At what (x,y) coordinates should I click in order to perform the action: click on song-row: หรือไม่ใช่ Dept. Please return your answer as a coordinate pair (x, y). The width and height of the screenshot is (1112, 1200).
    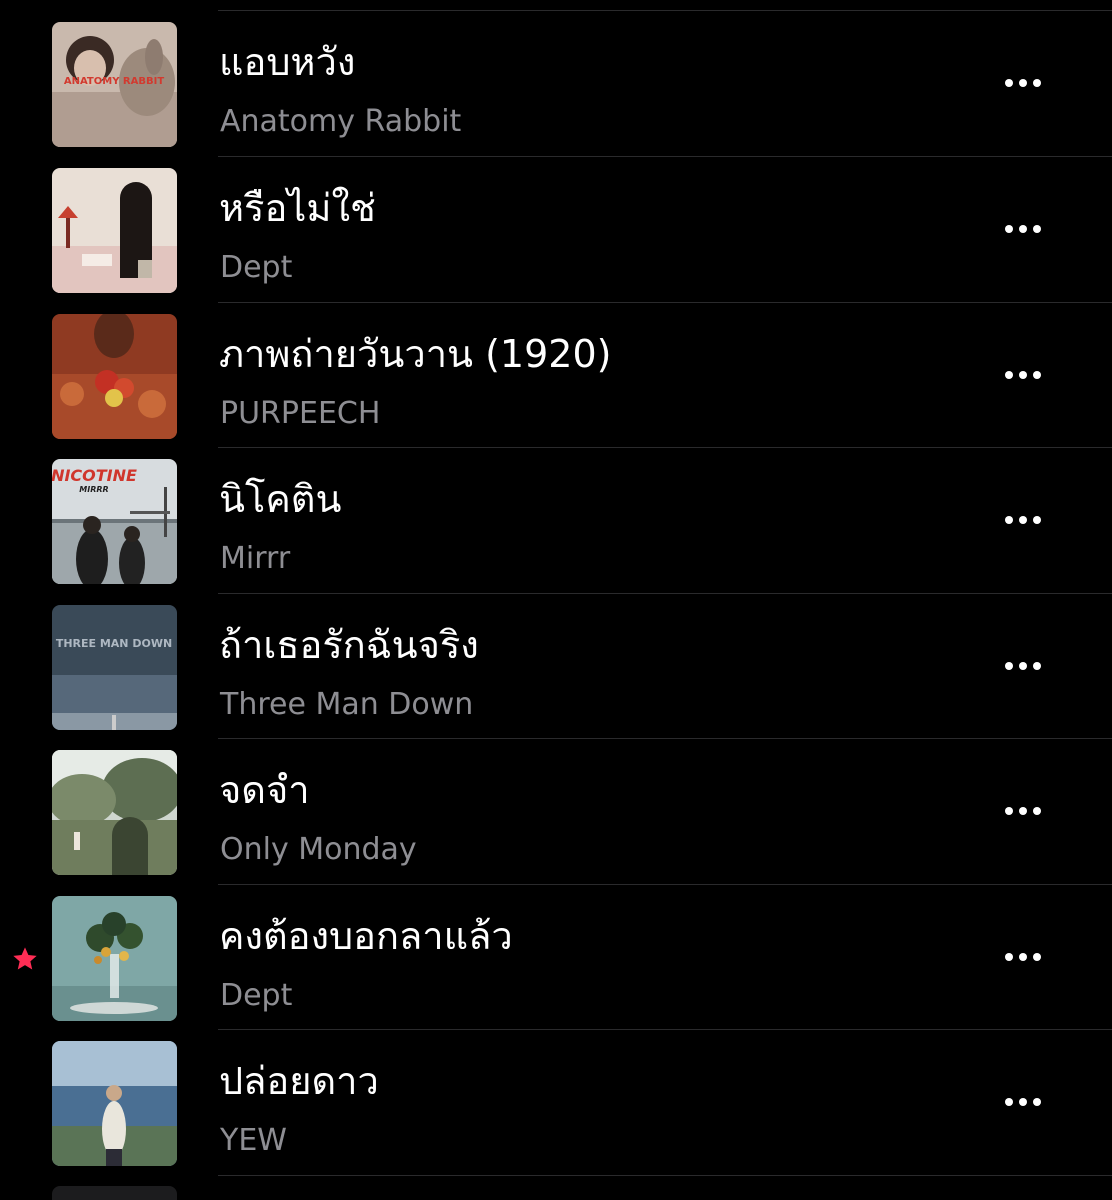
    Looking at the image, I should click on (556, 229).